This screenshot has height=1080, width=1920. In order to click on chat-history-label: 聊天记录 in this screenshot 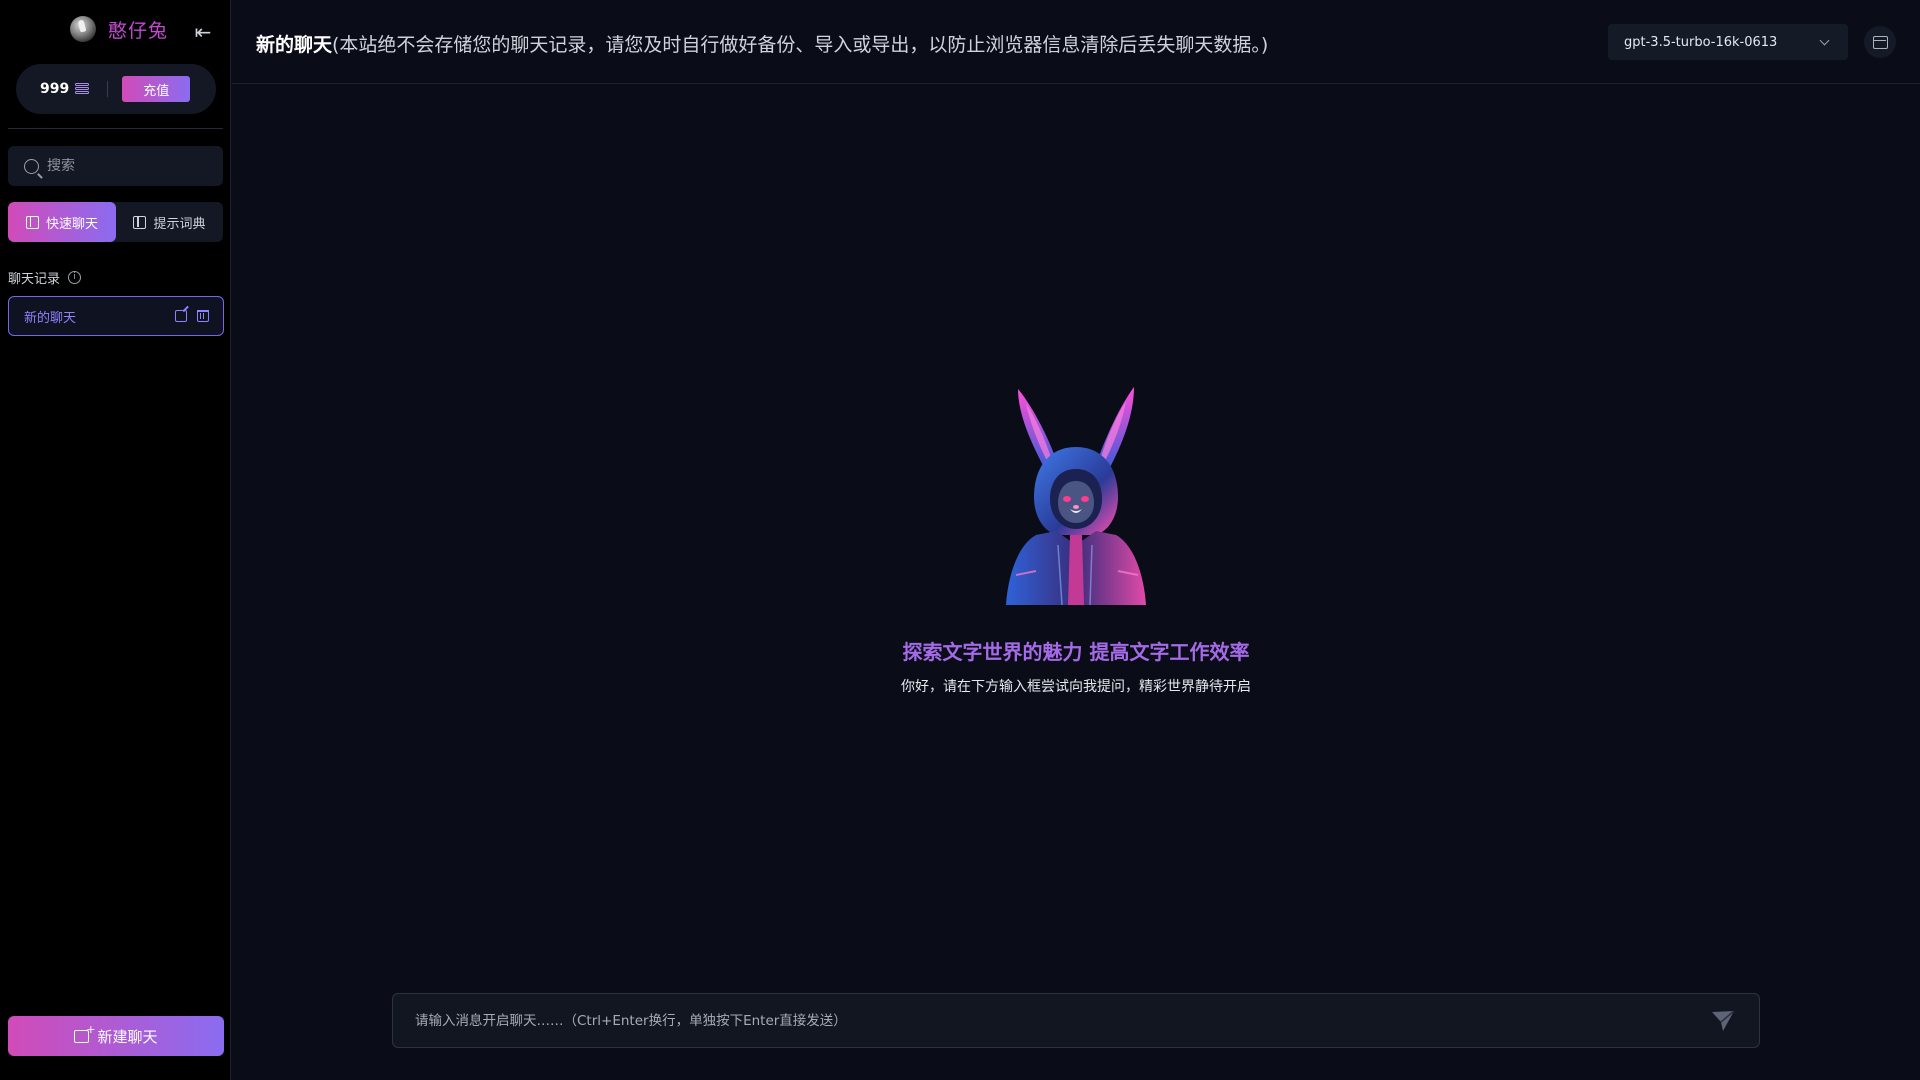, I will do `click(34, 279)`.